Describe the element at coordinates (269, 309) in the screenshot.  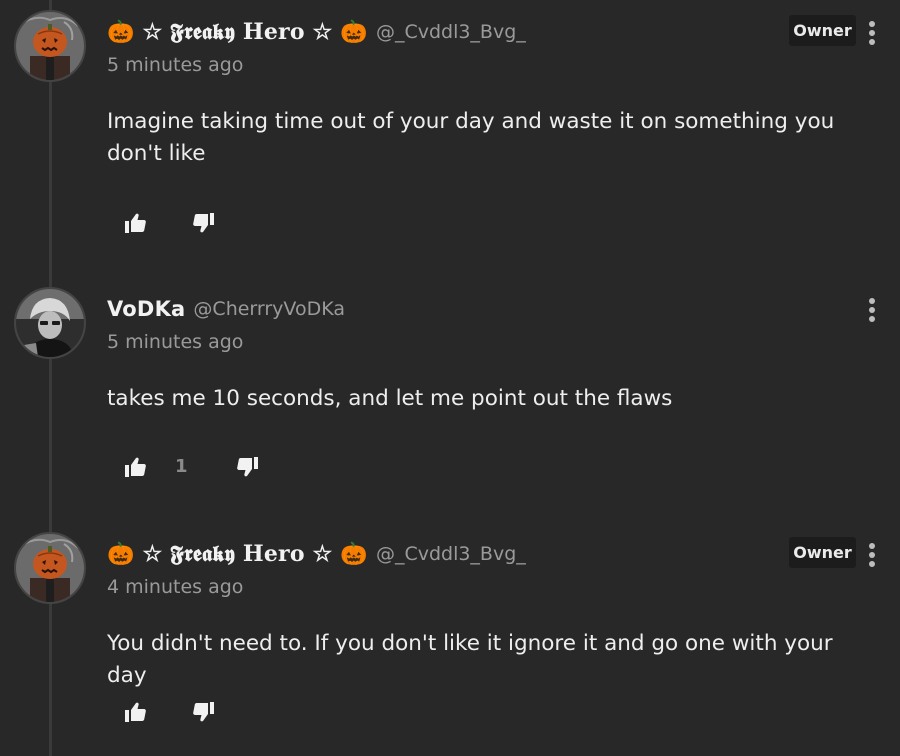
I see `author-handle: @CherrryVoDKa` at that location.